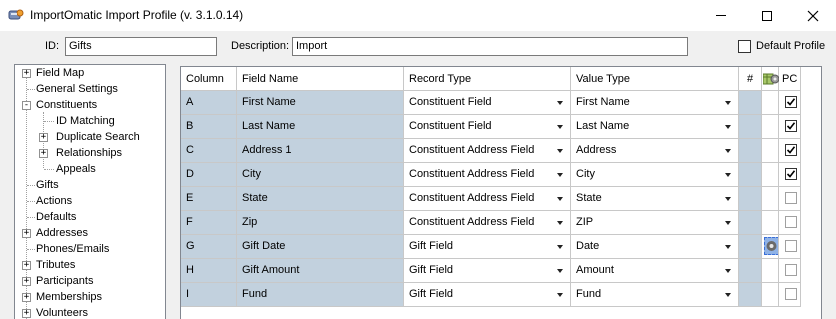 The width and height of the screenshot is (836, 319). What do you see at coordinates (767, 15) in the screenshot?
I see `maximize-button` at bounding box center [767, 15].